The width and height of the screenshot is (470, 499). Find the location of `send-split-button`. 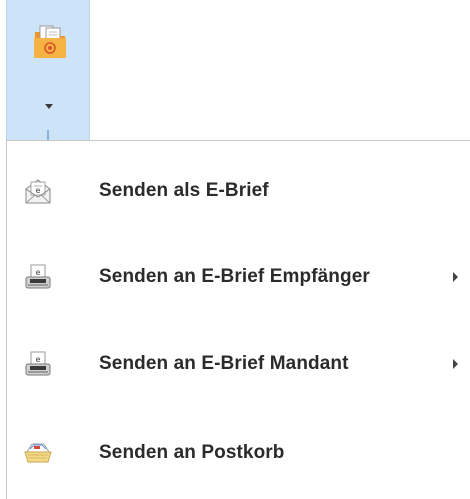

send-split-button is located at coordinates (48, 70).